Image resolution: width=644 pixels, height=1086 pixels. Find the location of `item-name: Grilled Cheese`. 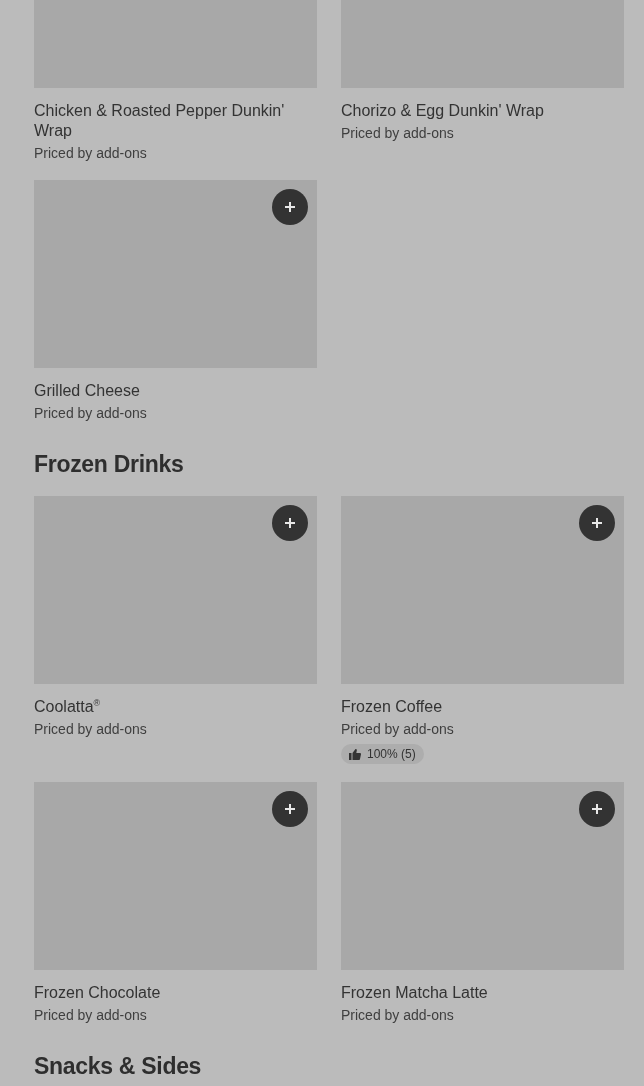

item-name: Grilled Cheese is located at coordinates (87, 391).